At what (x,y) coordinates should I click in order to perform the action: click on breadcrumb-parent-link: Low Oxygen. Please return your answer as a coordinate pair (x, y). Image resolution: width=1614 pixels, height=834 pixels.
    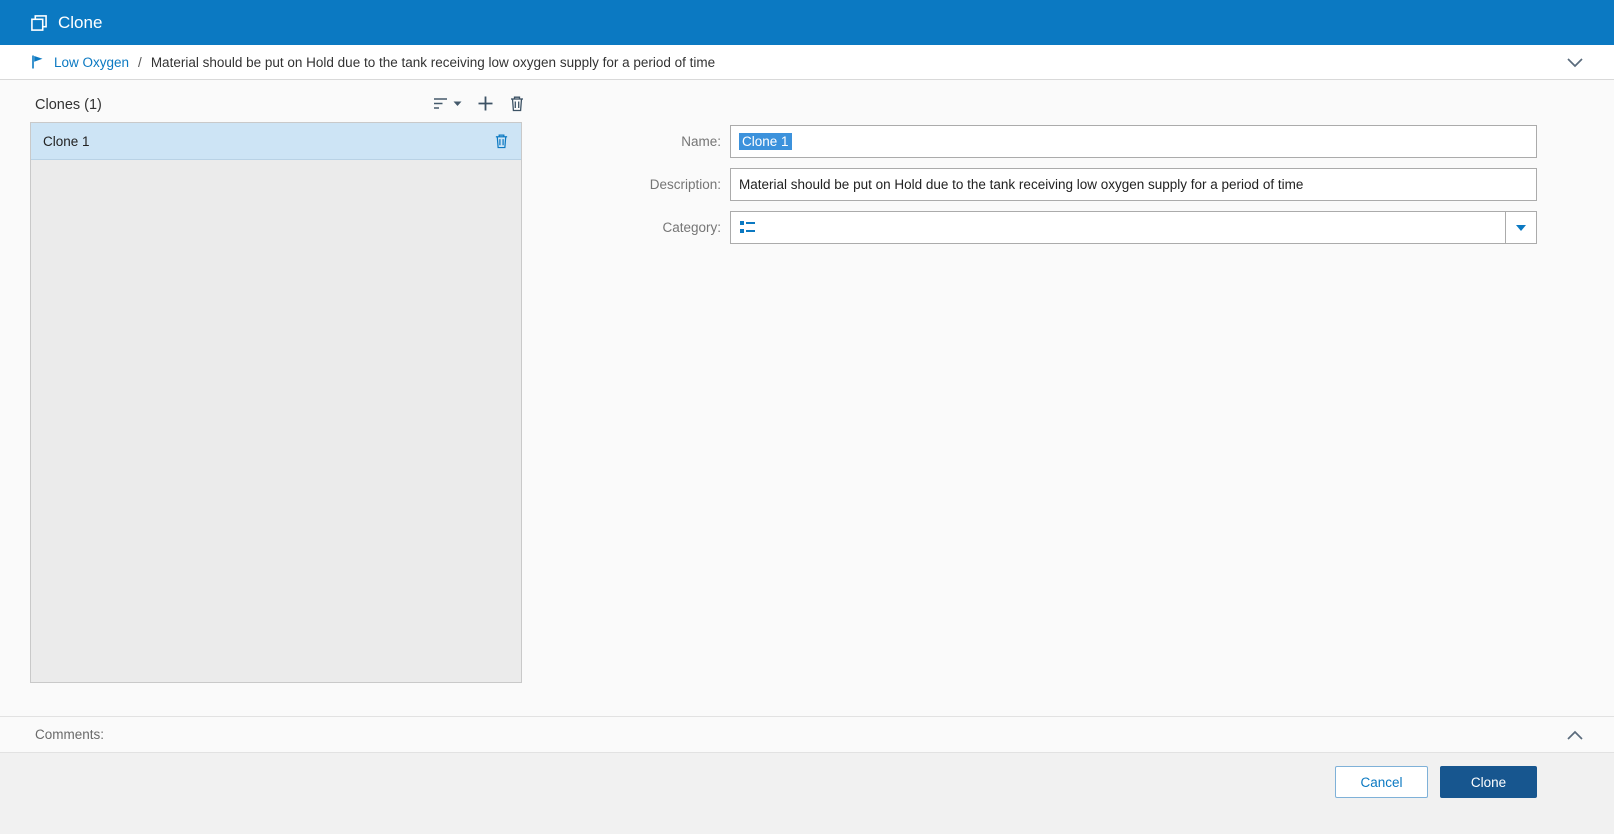
    Looking at the image, I should click on (91, 62).